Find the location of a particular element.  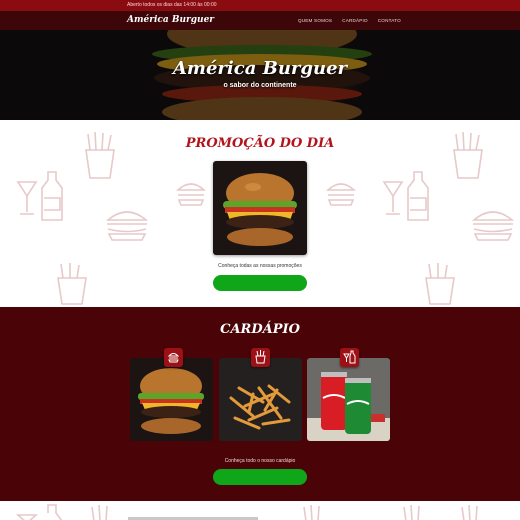

drinks-icon is located at coordinates (349, 357).